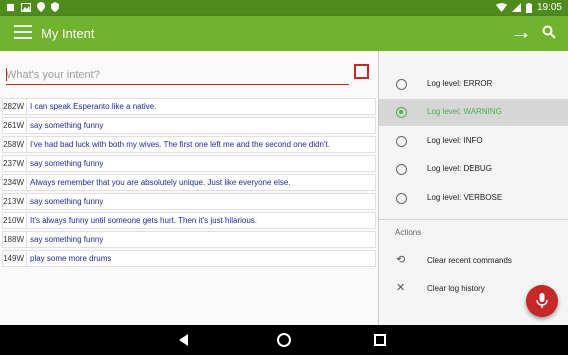 This screenshot has width=568, height=355. I want to click on history-search-icon: ⟲, so click(401, 260).